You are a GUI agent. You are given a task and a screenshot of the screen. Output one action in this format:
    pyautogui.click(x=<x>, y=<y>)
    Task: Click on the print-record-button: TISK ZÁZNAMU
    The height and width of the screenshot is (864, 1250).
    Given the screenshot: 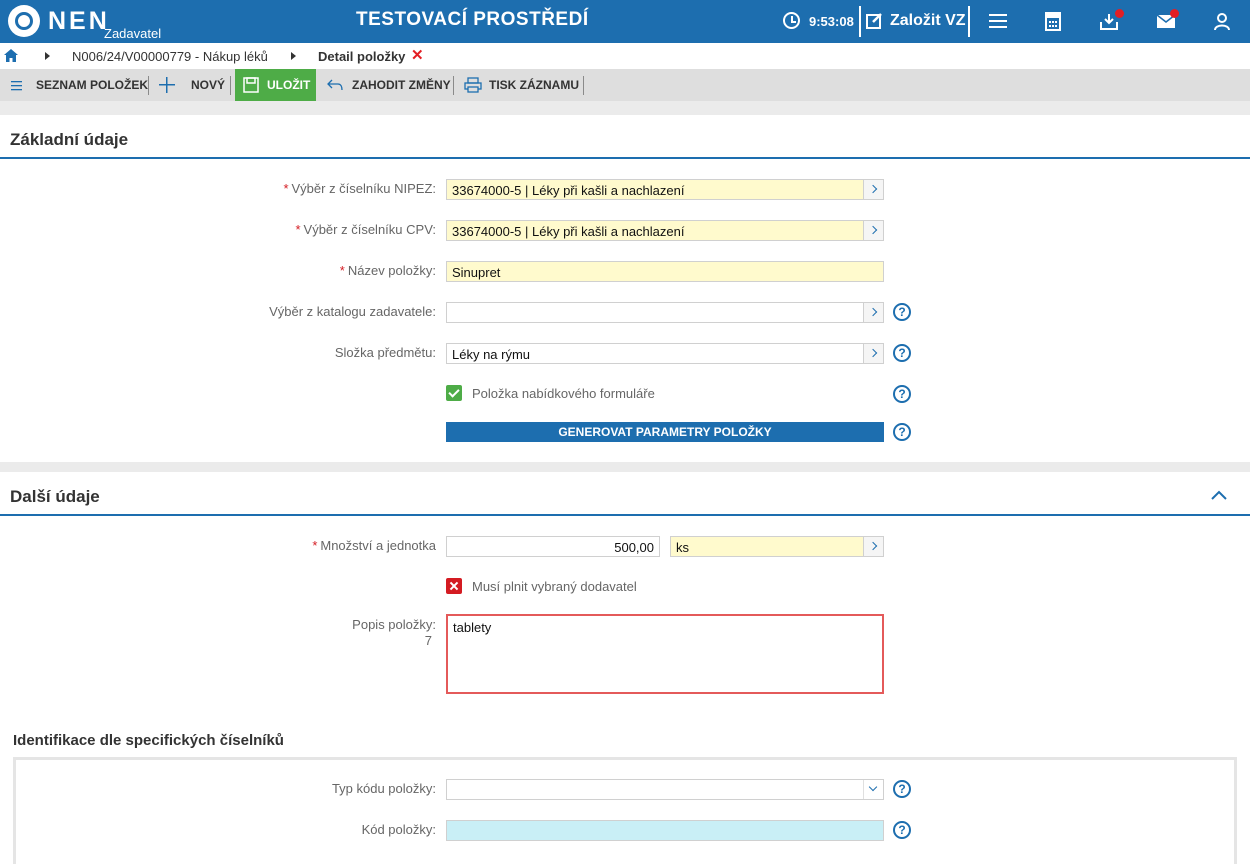 What is the action you would take?
    pyautogui.click(x=521, y=85)
    